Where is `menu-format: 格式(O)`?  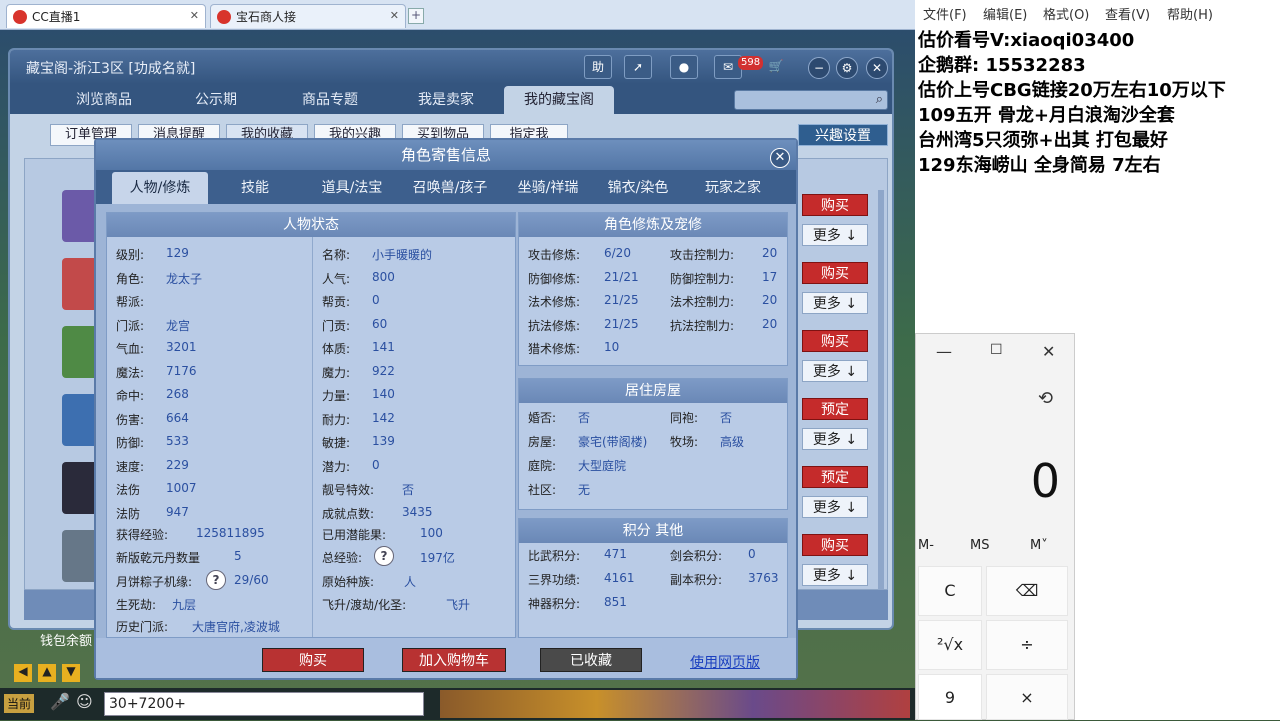 menu-format: 格式(O) is located at coordinates (1066, 13).